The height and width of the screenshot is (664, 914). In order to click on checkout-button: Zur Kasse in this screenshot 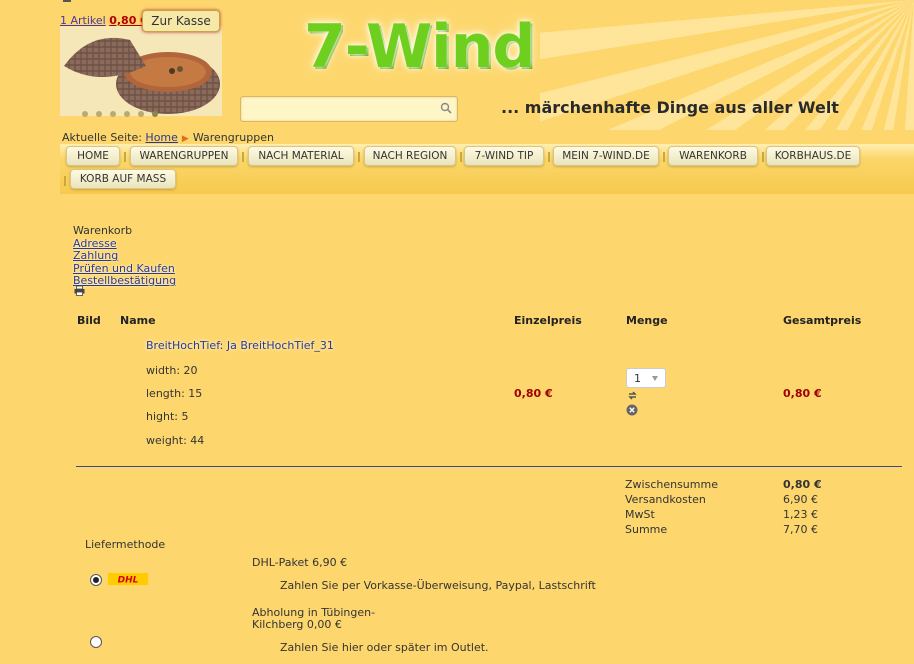, I will do `click(181, 21)`.